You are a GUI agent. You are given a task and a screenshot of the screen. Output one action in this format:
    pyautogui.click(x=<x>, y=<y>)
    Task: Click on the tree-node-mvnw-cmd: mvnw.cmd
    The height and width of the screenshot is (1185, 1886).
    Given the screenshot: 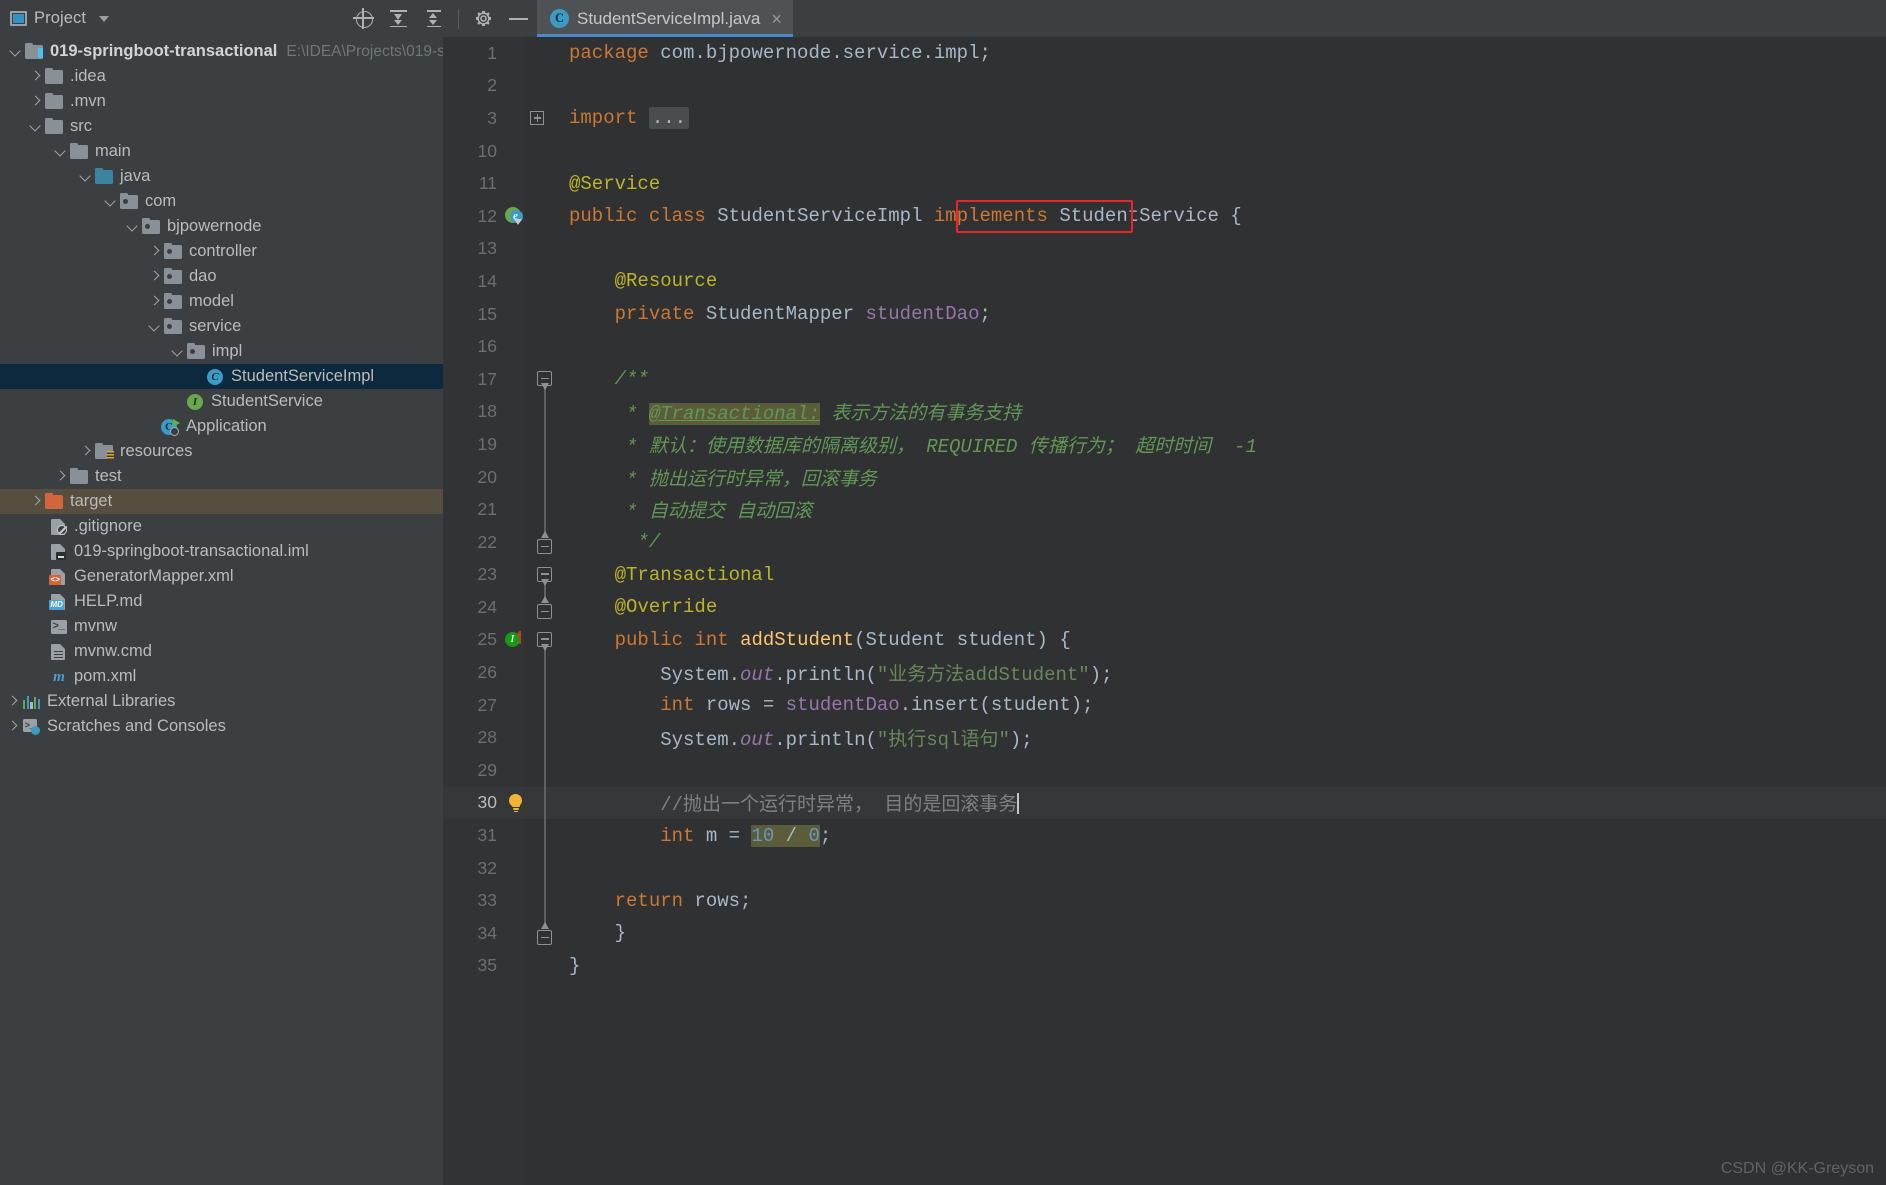 What is the action you would take?
    pyautogui.click(x=221, y=651)
    